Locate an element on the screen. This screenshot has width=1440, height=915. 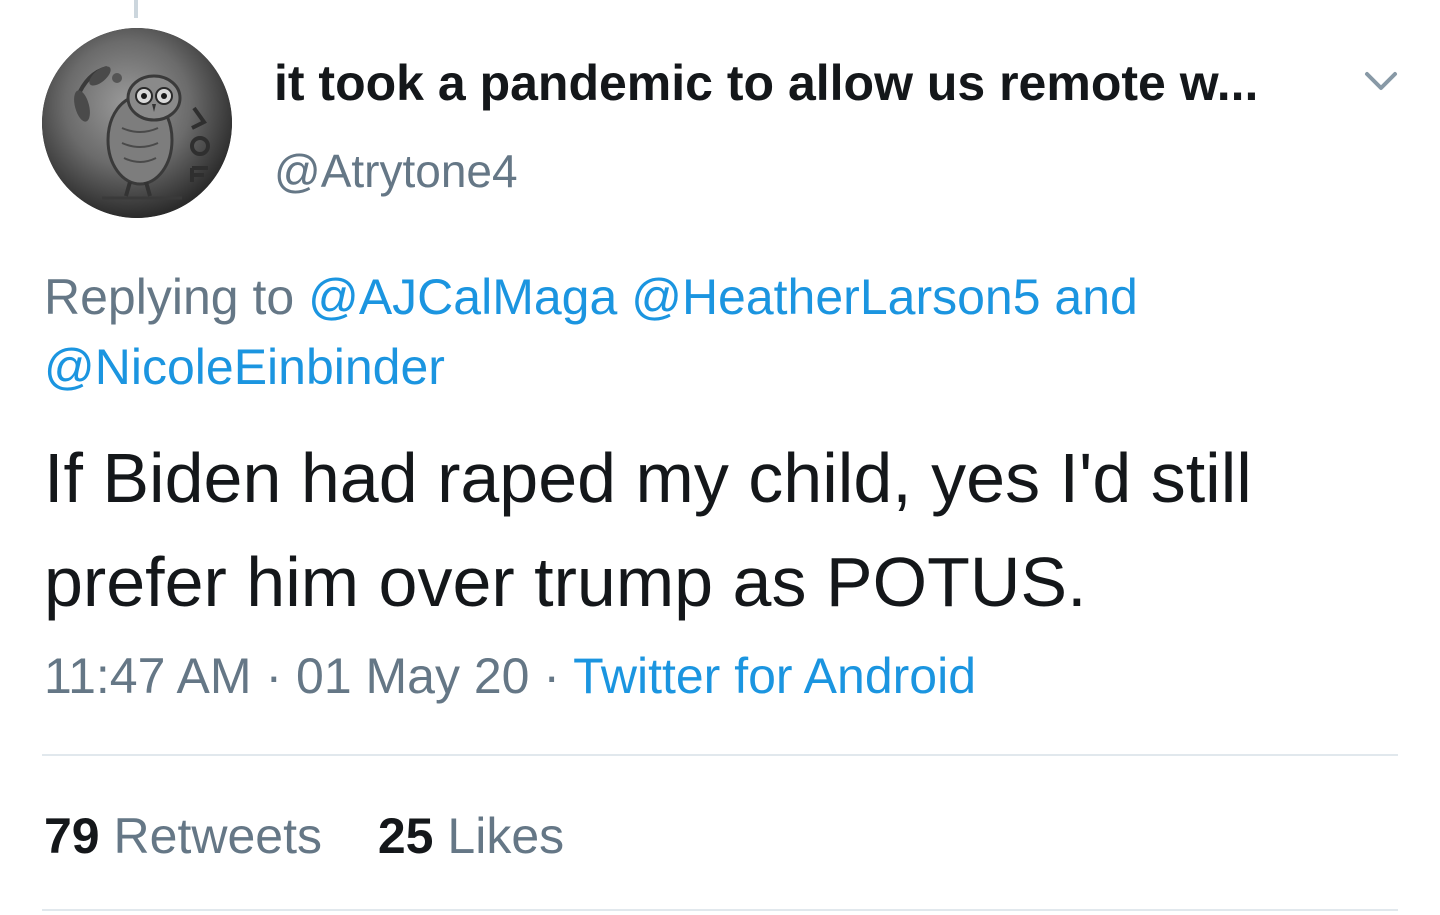
chevron-down-icon is located at coordinates (1381, 81).